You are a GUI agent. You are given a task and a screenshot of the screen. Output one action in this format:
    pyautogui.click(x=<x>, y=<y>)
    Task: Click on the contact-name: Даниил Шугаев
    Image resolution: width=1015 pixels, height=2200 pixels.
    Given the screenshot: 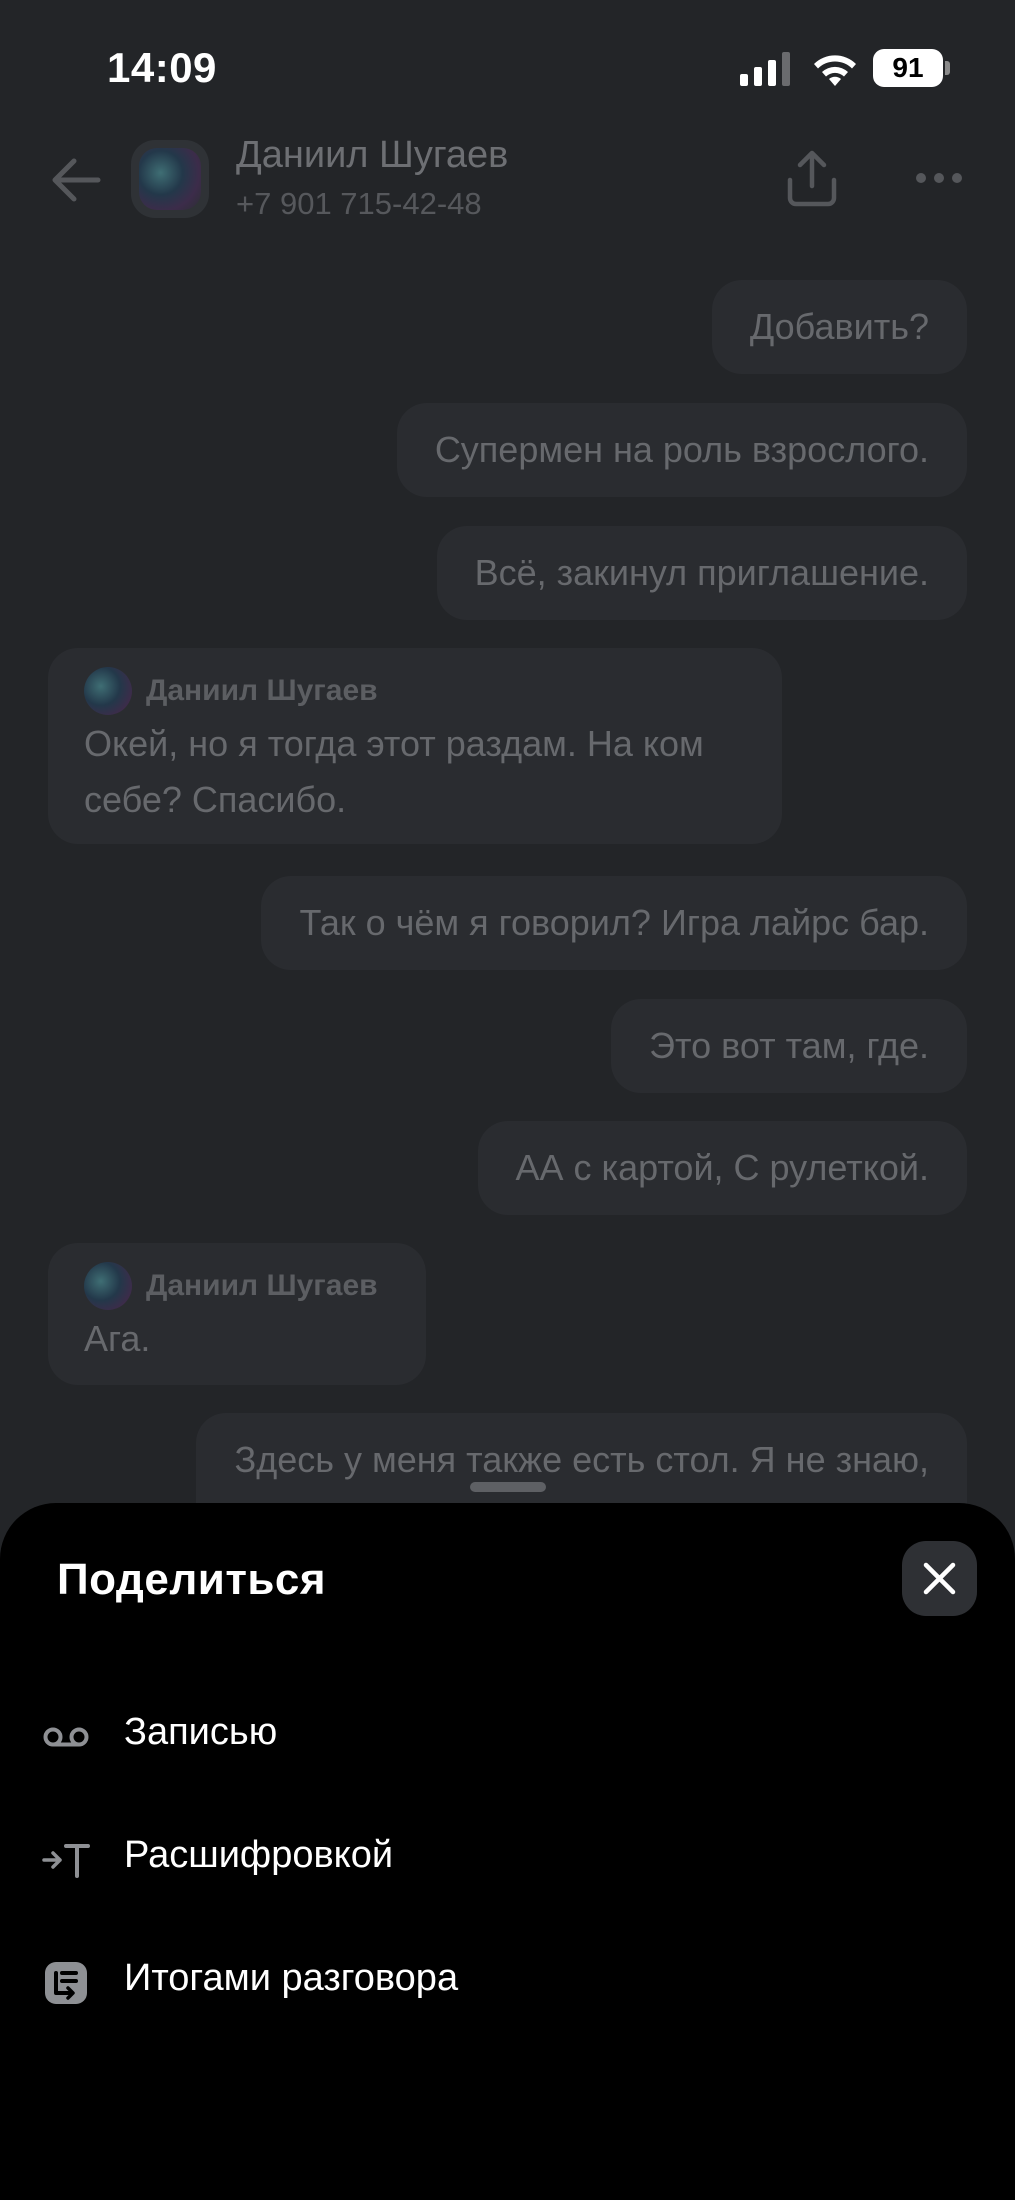 What is the action you would take?
    pyautogui.click(x=372, y=155)
    